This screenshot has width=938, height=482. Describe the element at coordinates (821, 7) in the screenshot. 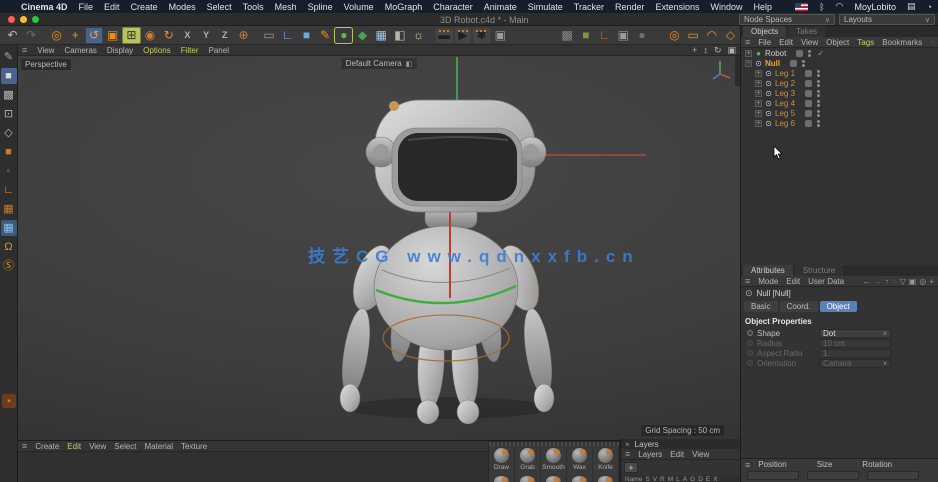

I see `bluetooth-icon: ᛒ` at that location.